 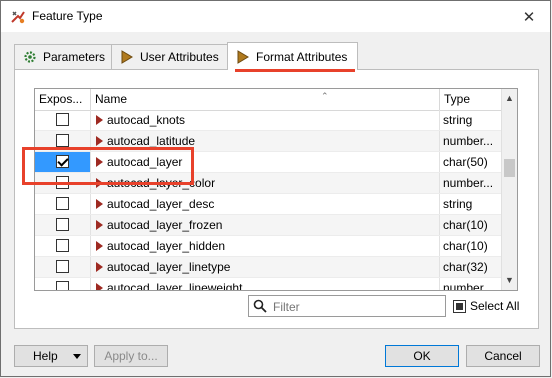 I want to click on attribute-name: autocad_layer_linetype, so click(x=169, y=267).